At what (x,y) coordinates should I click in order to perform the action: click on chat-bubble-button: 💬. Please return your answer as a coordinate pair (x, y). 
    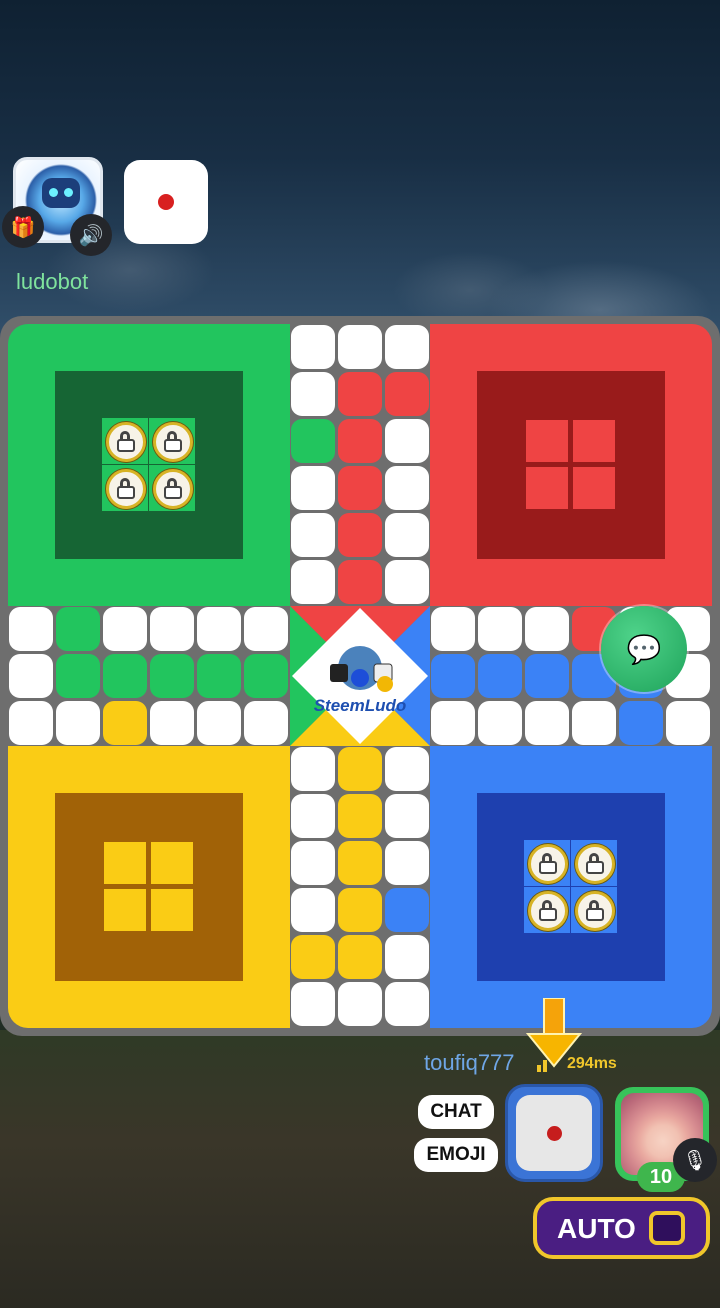
    Looking at the image, I should click on (644, 649).